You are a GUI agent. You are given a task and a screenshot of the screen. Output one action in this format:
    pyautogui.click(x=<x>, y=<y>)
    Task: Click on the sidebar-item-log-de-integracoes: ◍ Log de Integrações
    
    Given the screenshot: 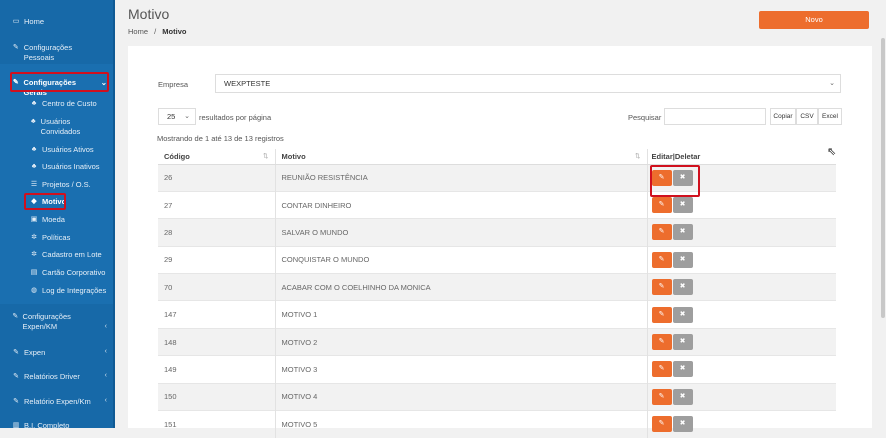 What is the action you would take?
    pyautogui.click(x=68, y=291)
    